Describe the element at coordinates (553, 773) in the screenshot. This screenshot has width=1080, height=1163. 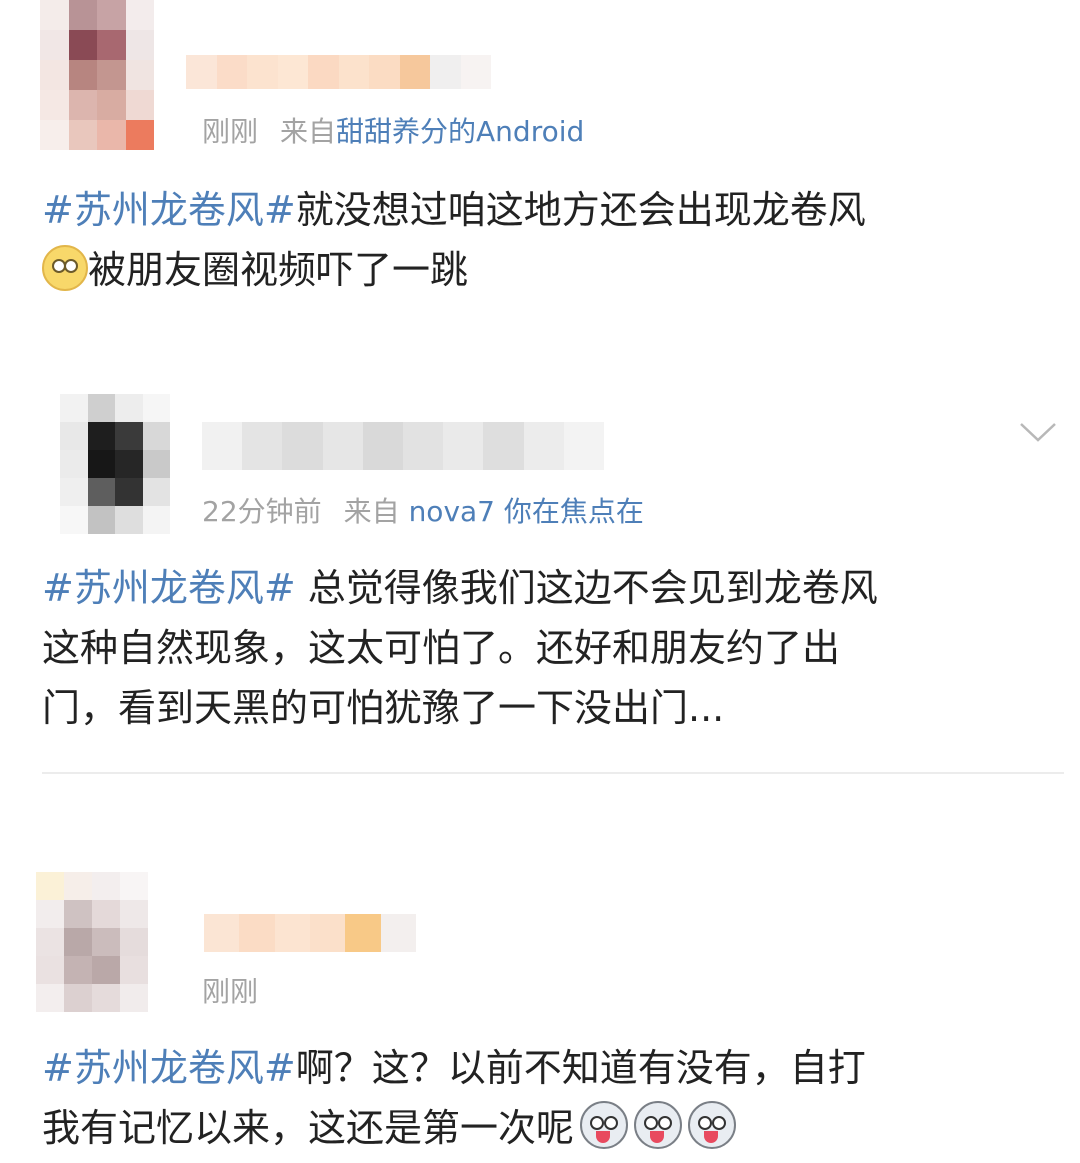
I see `divider` at that location.